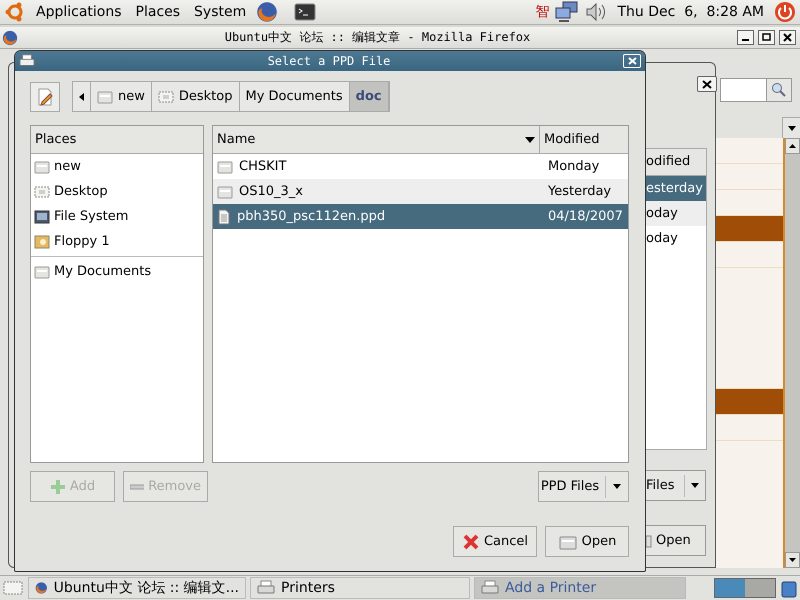 This screenshot has height=600, width=800. Describe the element at coordinates (117, 166) in the screenshot. I see `place-item: new` at that location.